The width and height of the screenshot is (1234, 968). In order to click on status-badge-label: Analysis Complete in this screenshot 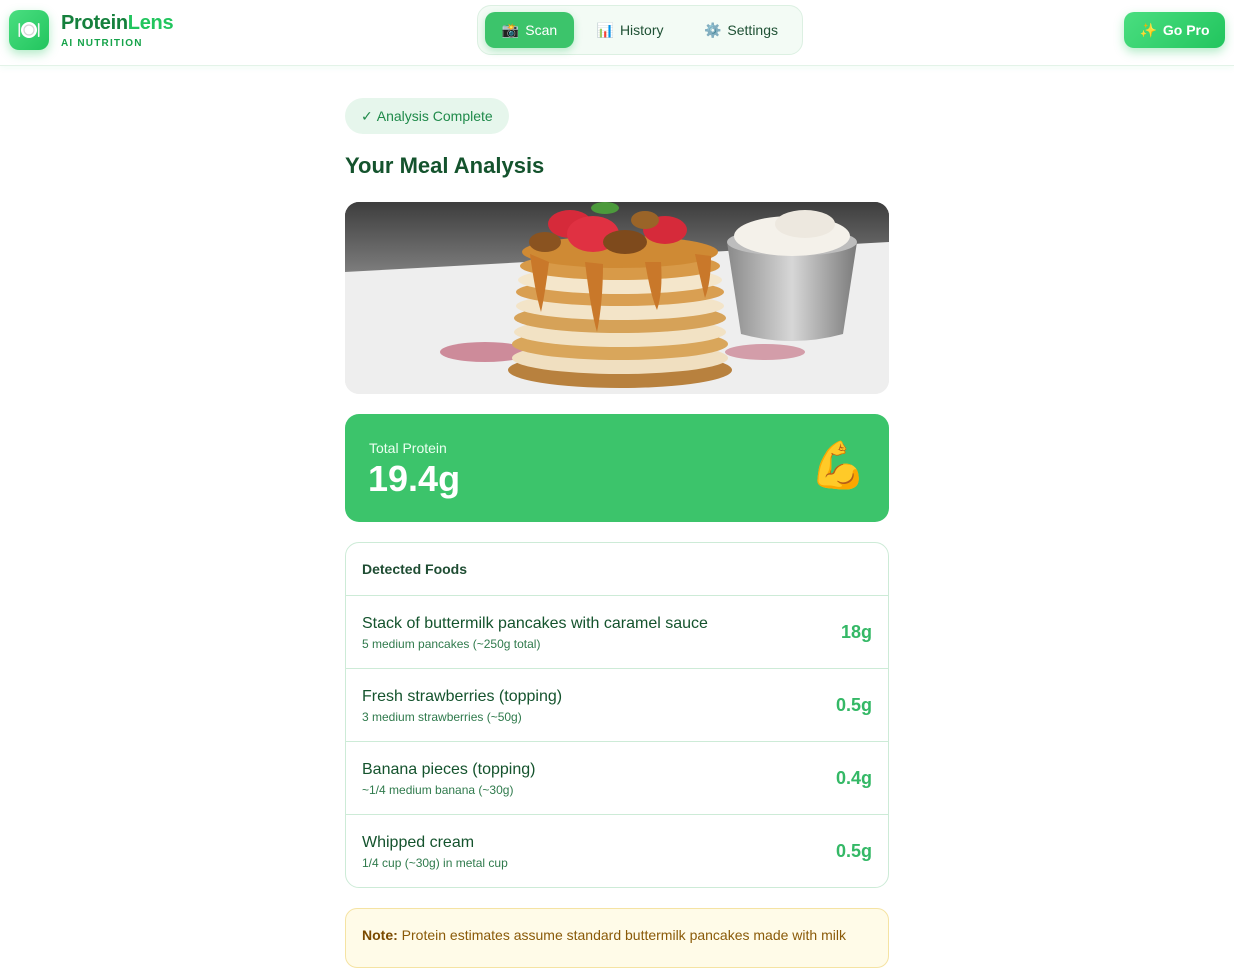, I will do `click(434, 116)`.